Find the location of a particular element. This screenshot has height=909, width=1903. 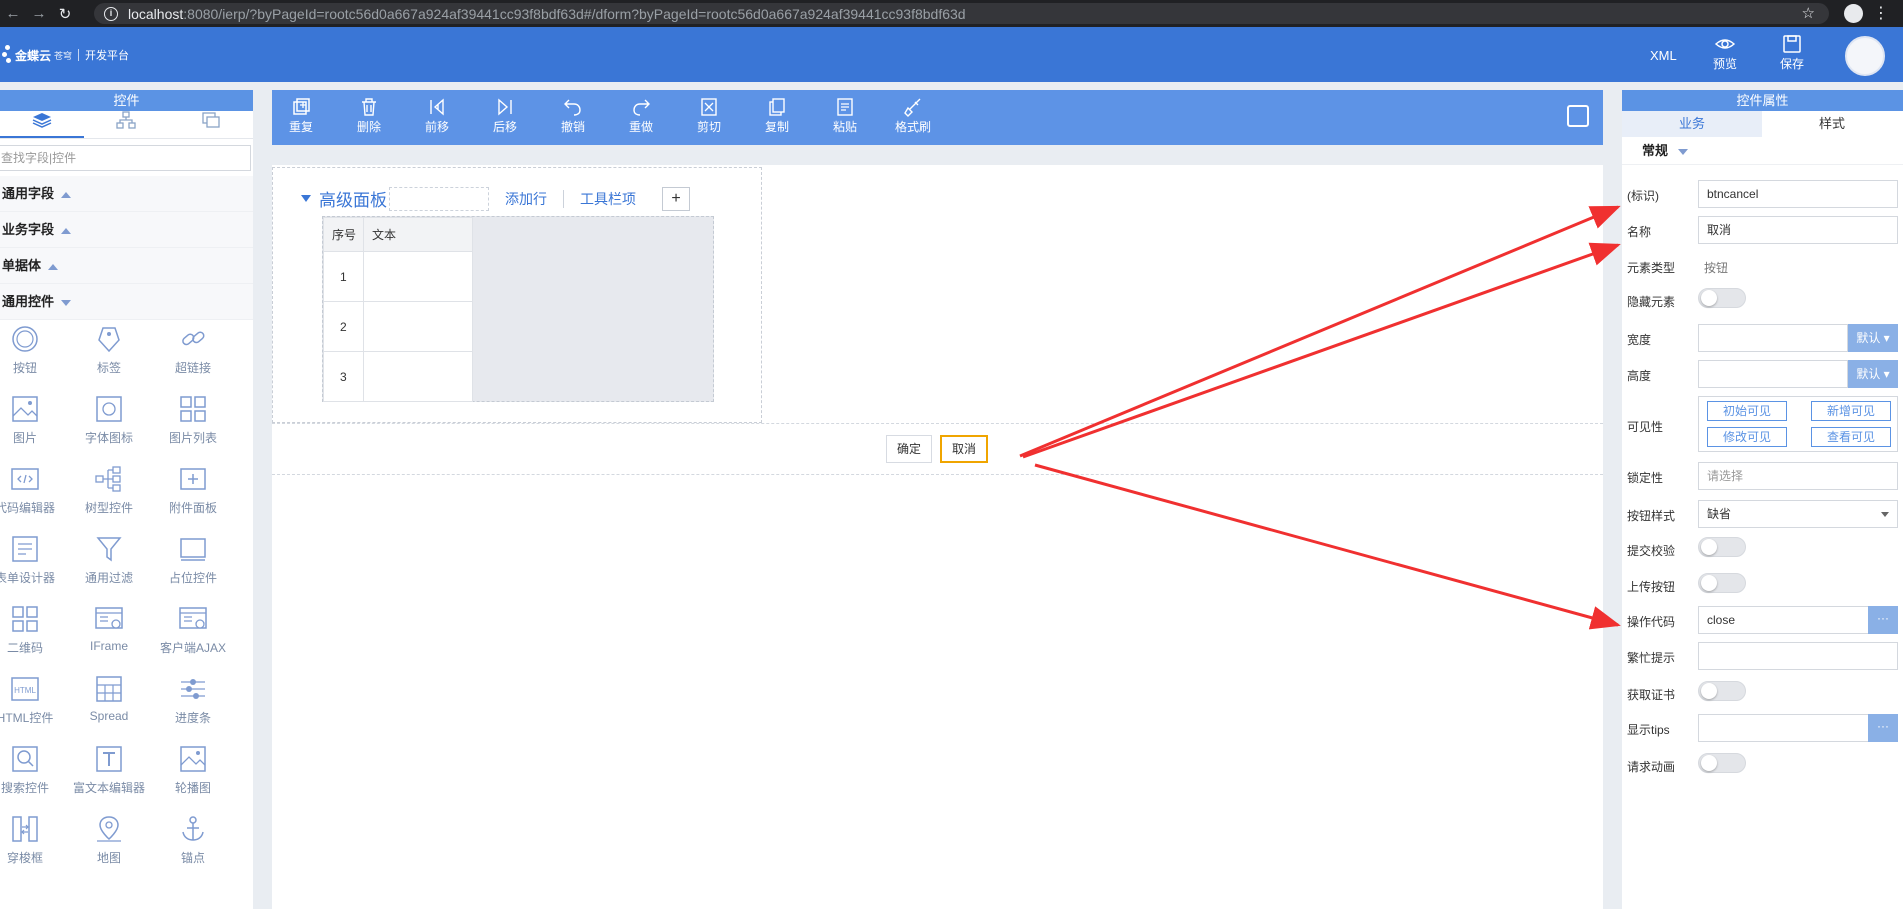

control-item: 穿梭框 is located at coordinates (32, 840).